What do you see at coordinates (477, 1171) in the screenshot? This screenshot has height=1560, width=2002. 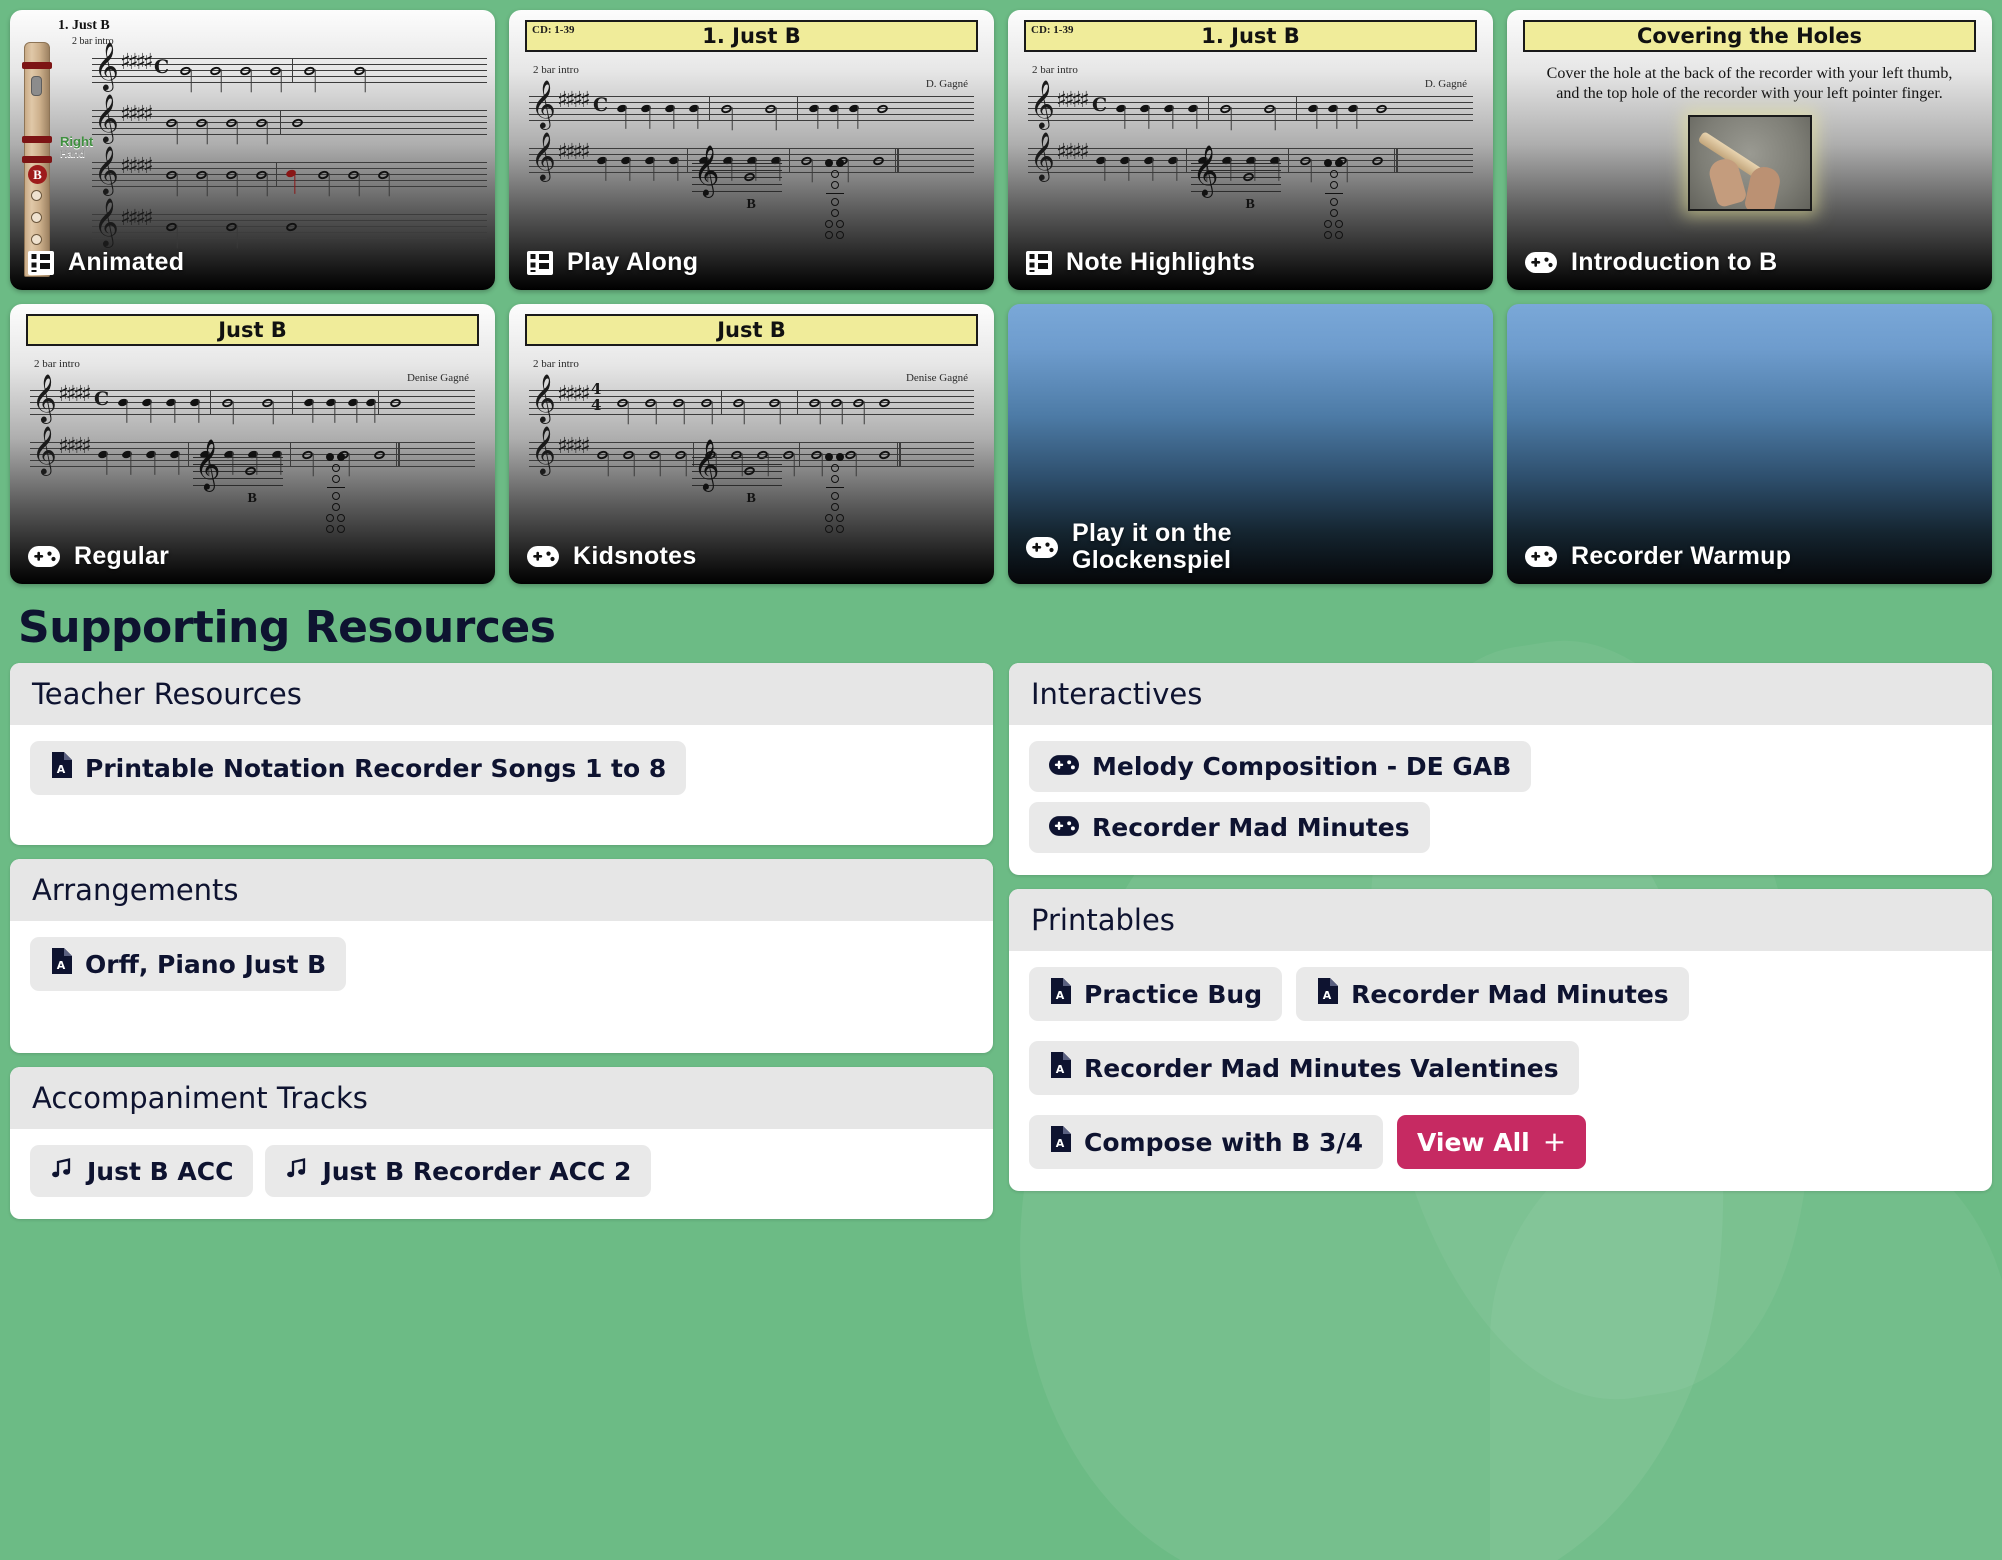 I see `resource-chip-label: Just B Recorder ACC 2` at bounding box center [477, 1171].